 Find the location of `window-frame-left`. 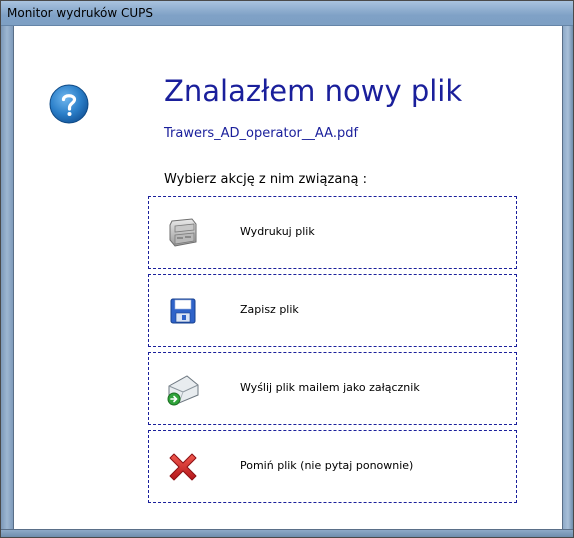

window-frame-left is located at coordinates (7, 281).